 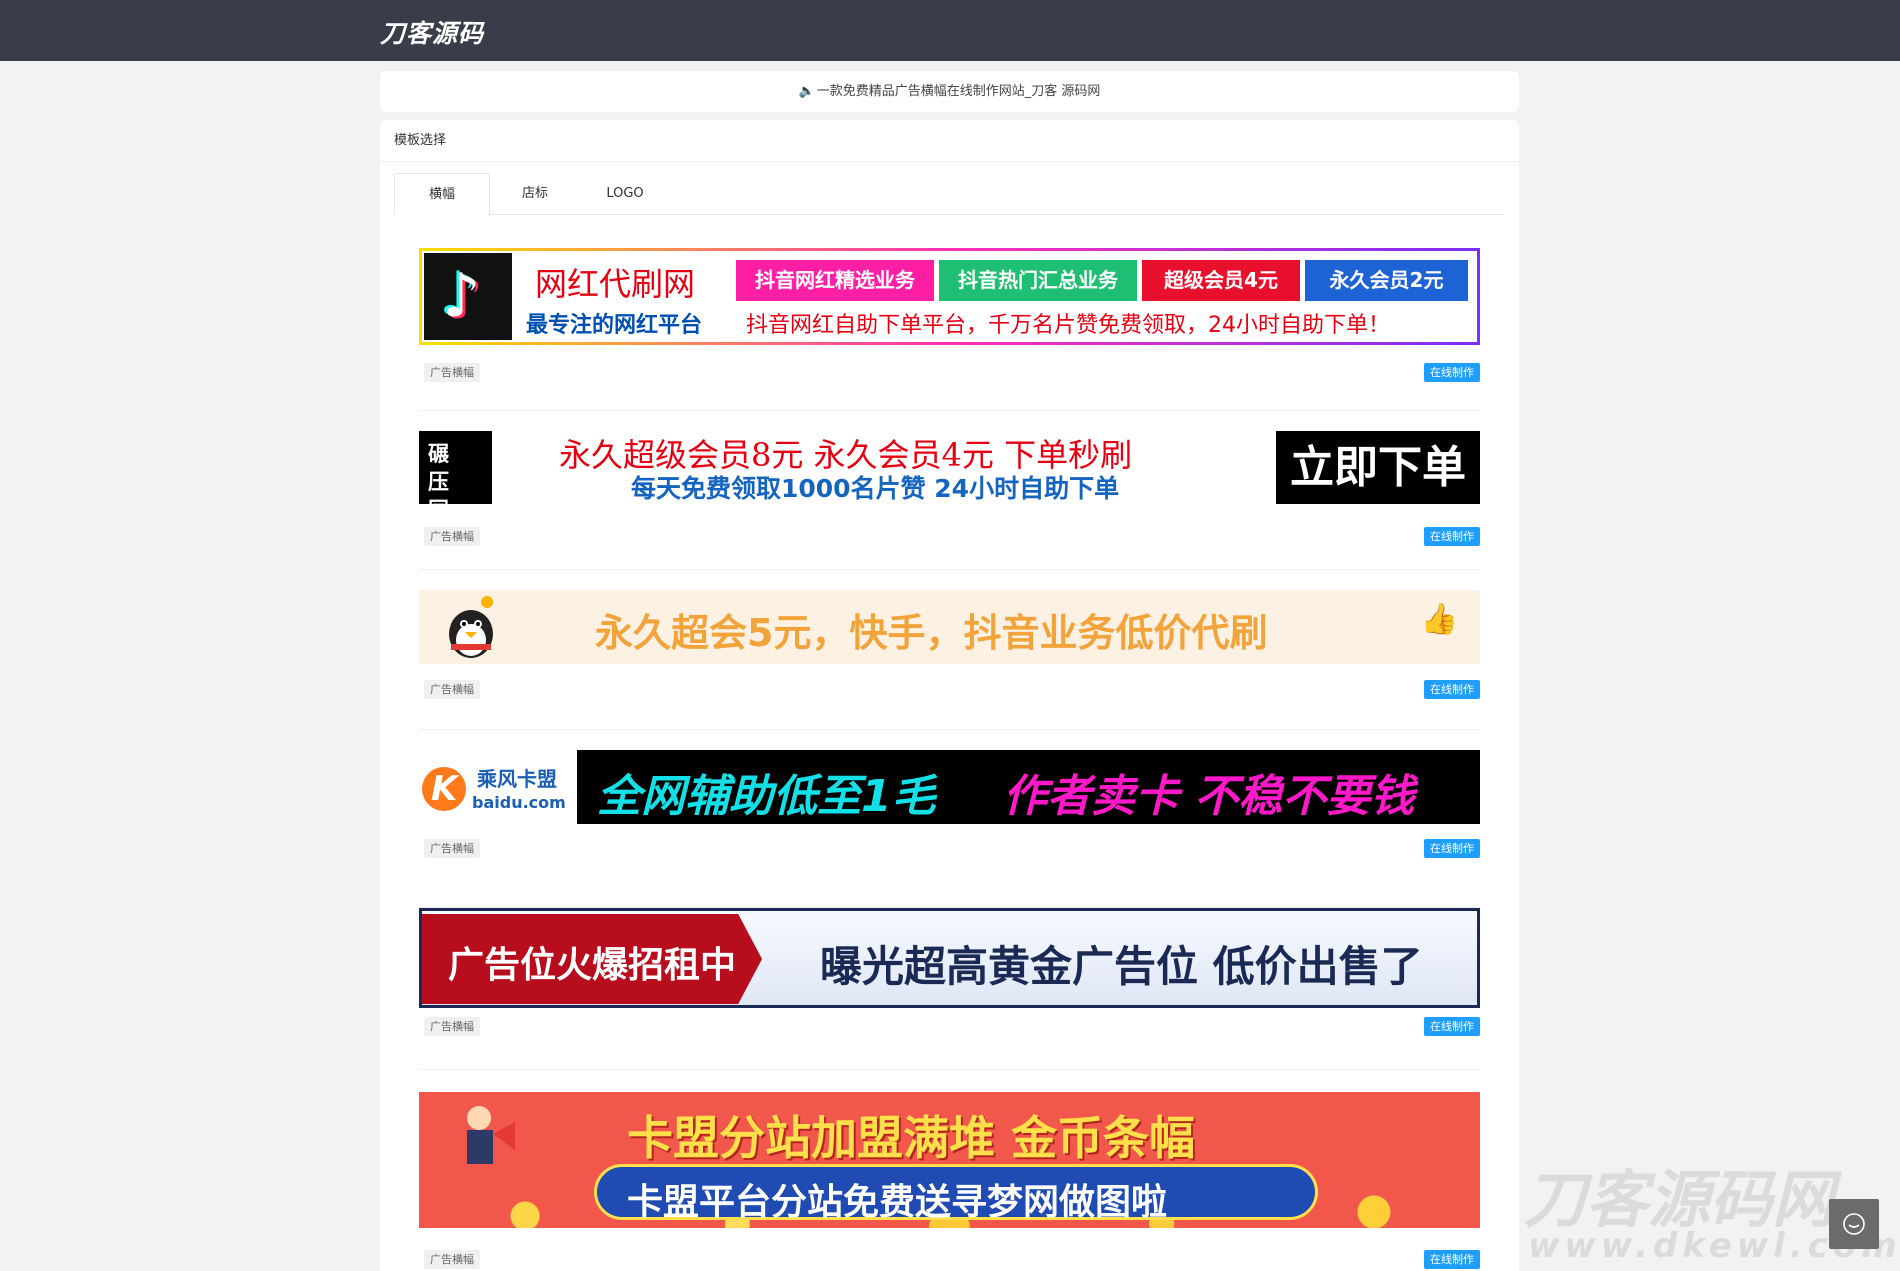 I want to click on tab-banner: 横幅, so click(x=442, y=194).